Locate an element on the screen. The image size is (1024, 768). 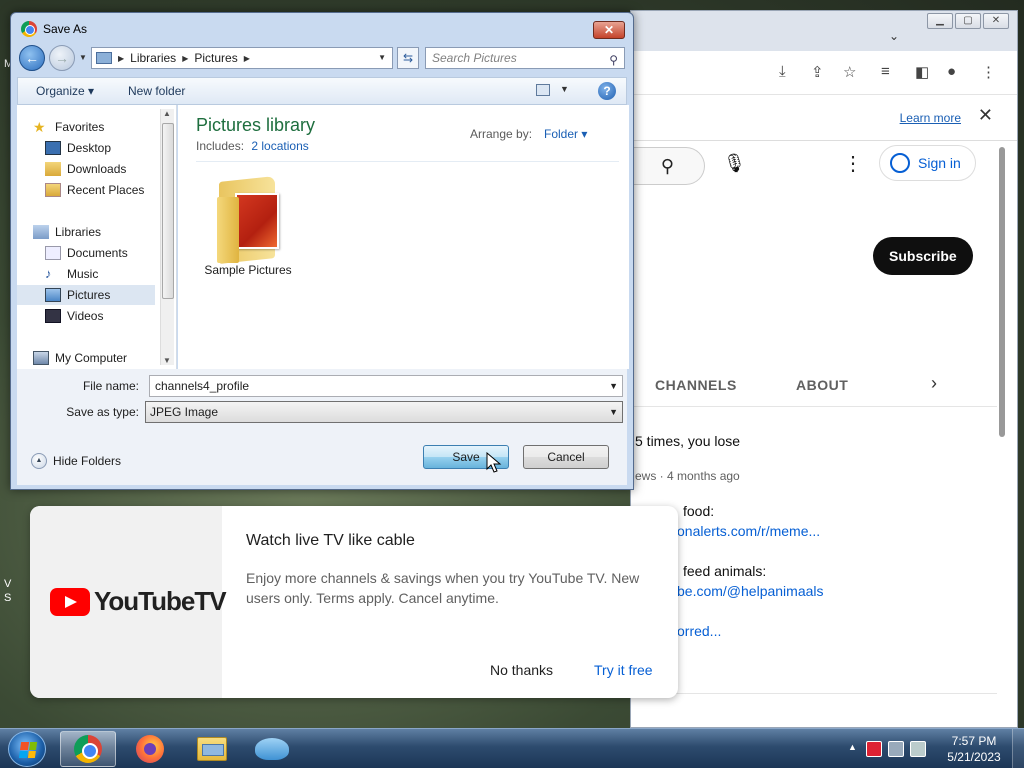
action-center-icon is located at coordinates (874, 749).